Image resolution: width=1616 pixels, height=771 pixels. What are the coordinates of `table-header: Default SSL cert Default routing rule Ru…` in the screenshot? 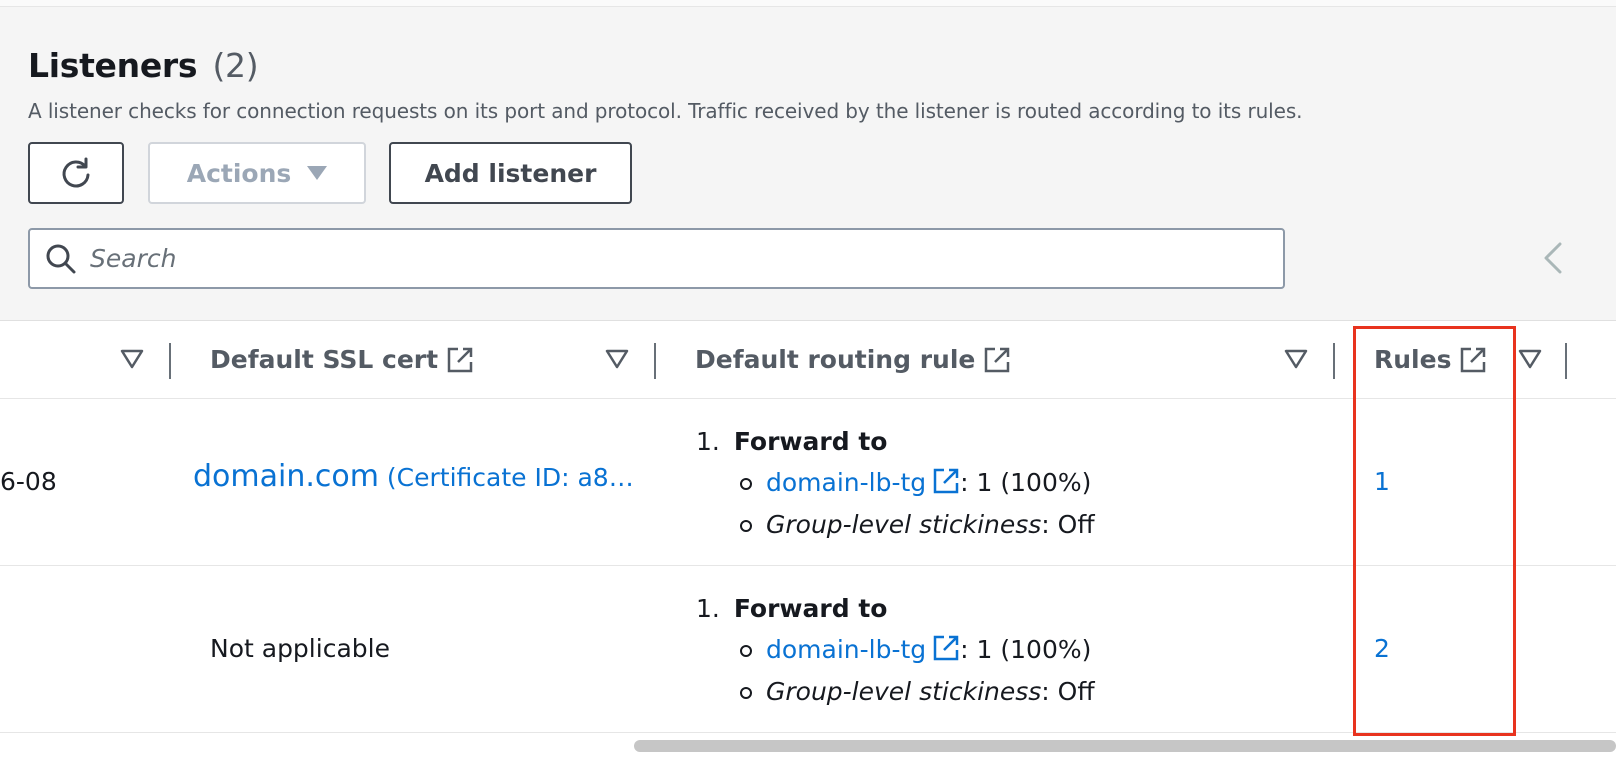 It's located at (808, 360).